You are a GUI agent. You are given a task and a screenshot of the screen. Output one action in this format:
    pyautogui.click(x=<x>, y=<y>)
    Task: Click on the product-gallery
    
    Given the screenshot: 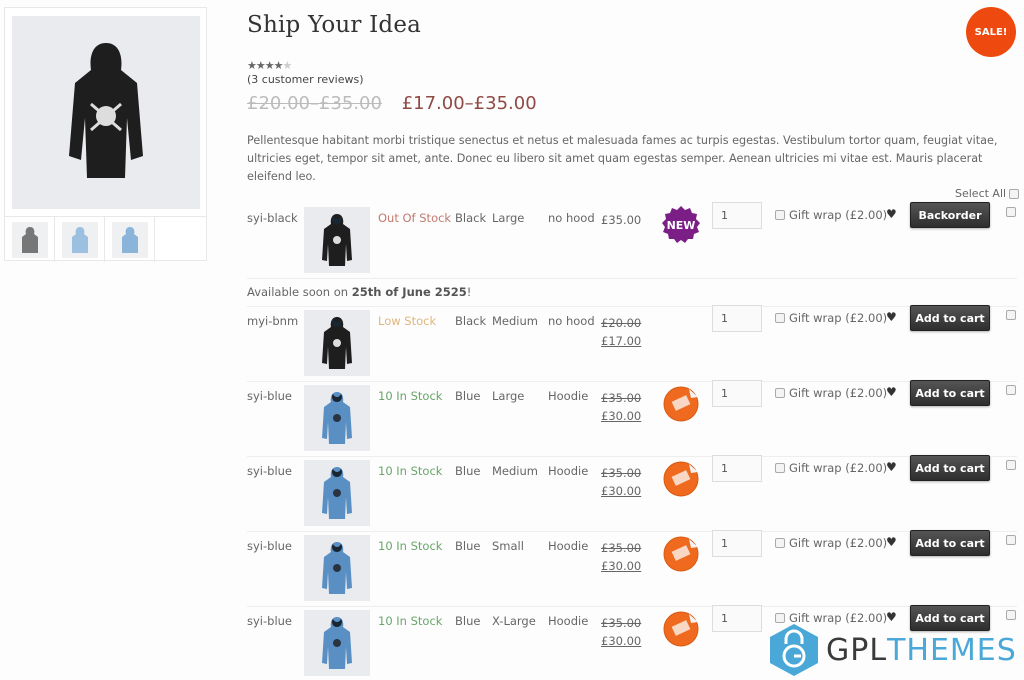 What is the action you would take?
    pyautogui.click(x=105, y=134)
    